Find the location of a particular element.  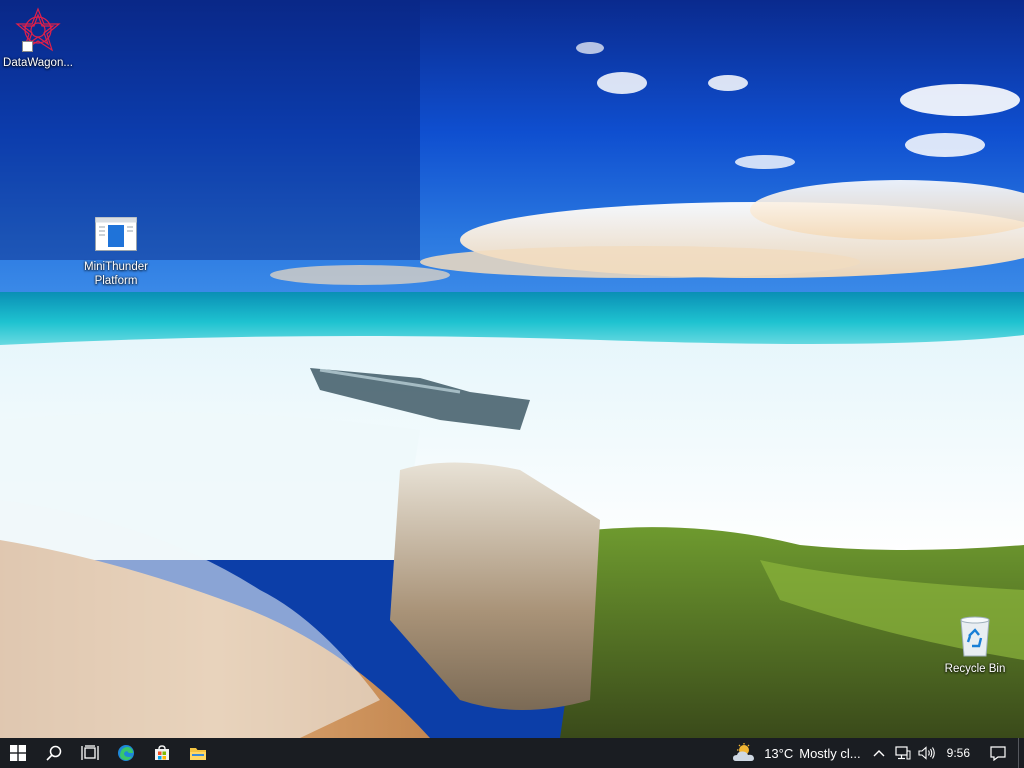

file-explorer-button is located at coordinates (198, 753).